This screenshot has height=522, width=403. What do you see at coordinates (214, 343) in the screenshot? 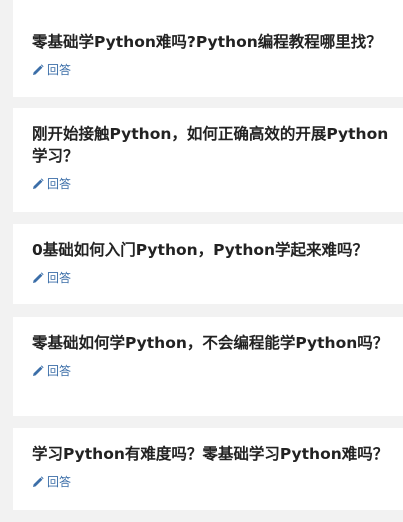
I see `question-title-link: 零基础如何学Python，不会编程能学Python吗？` at bounding box center [214, 343].